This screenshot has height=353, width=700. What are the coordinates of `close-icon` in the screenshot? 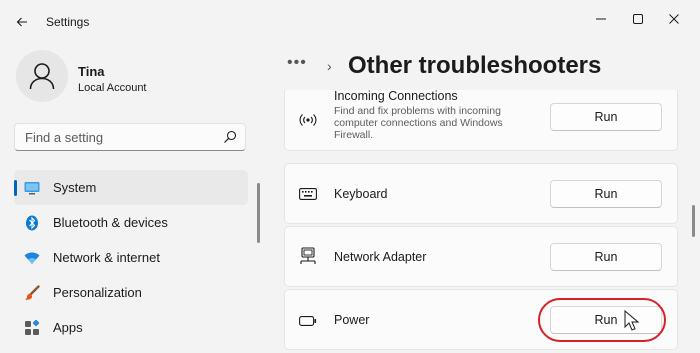 It's located at (674, 19).